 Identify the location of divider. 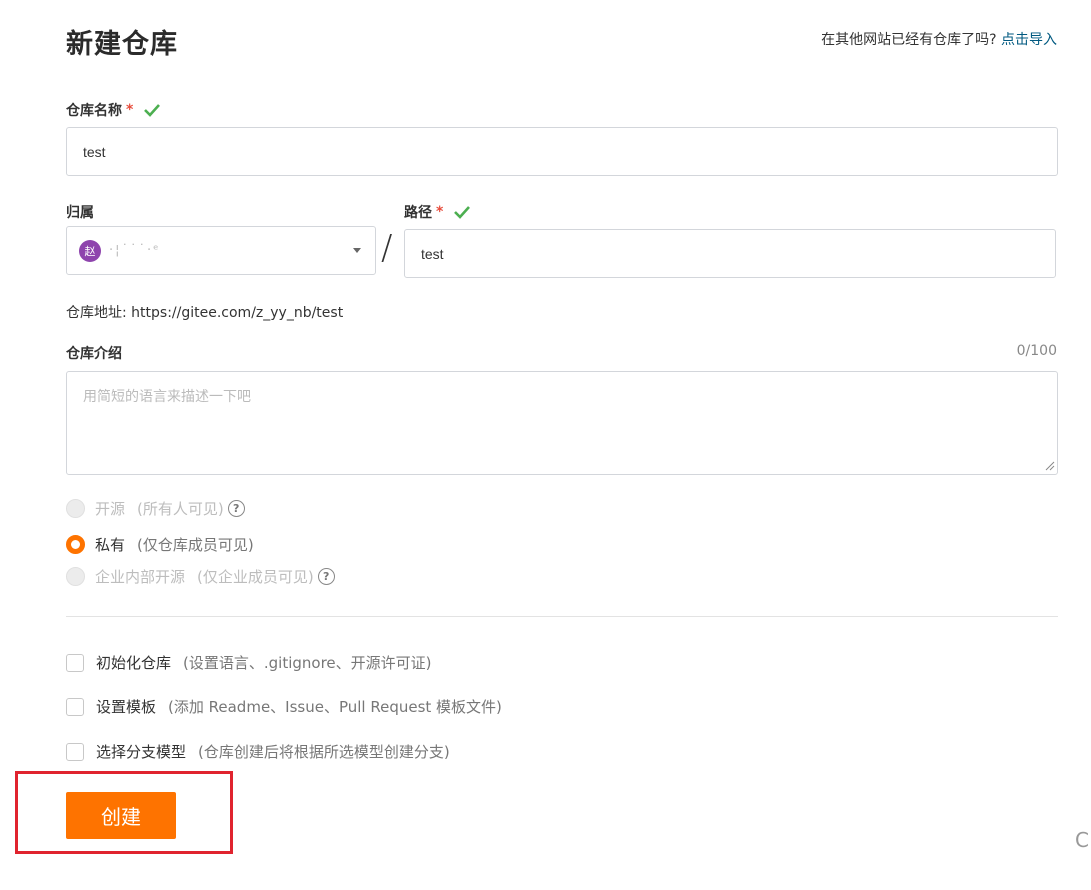
(562, 616).